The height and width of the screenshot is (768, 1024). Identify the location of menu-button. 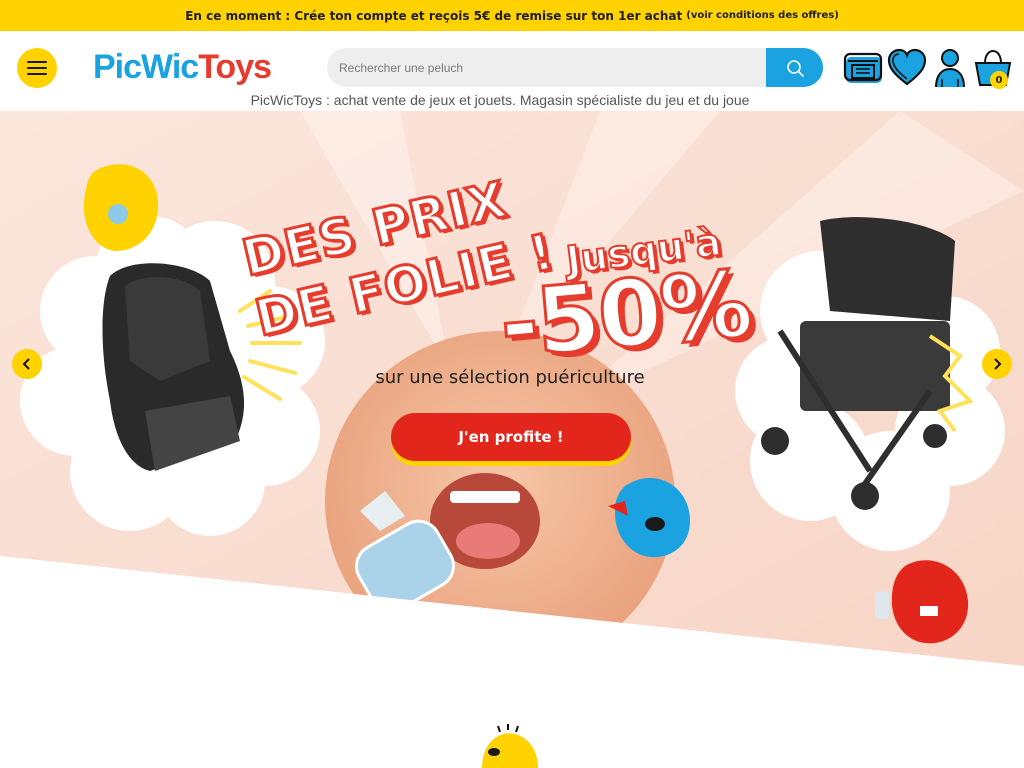
(37, 68).